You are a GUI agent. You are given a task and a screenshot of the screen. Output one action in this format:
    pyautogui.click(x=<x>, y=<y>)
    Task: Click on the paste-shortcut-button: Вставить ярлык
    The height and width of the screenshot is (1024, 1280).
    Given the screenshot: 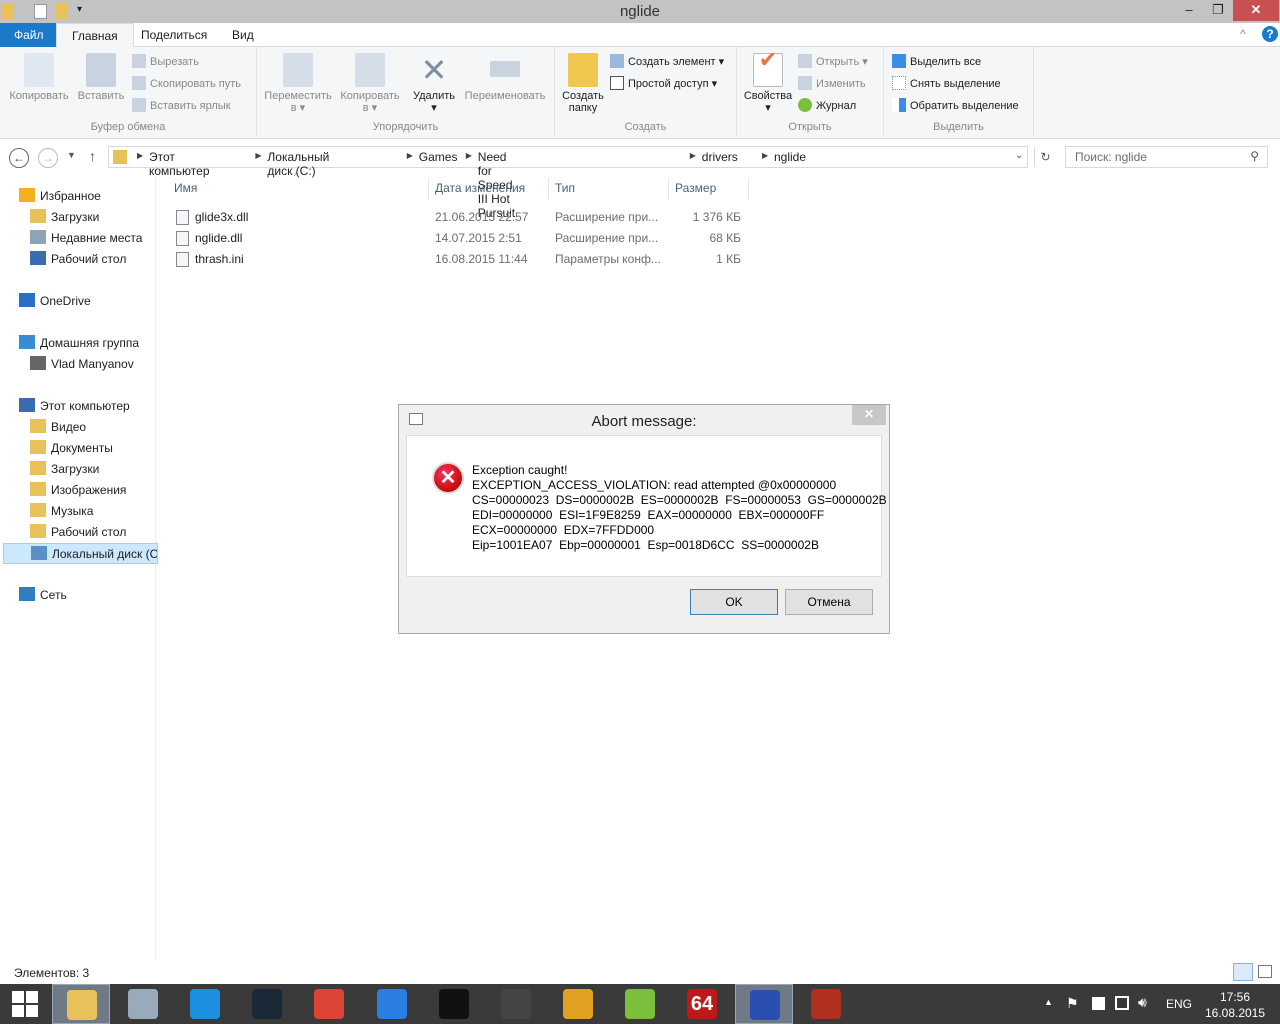 What is the action you would take?
    pyautogui.click(x=181, y=106)
    